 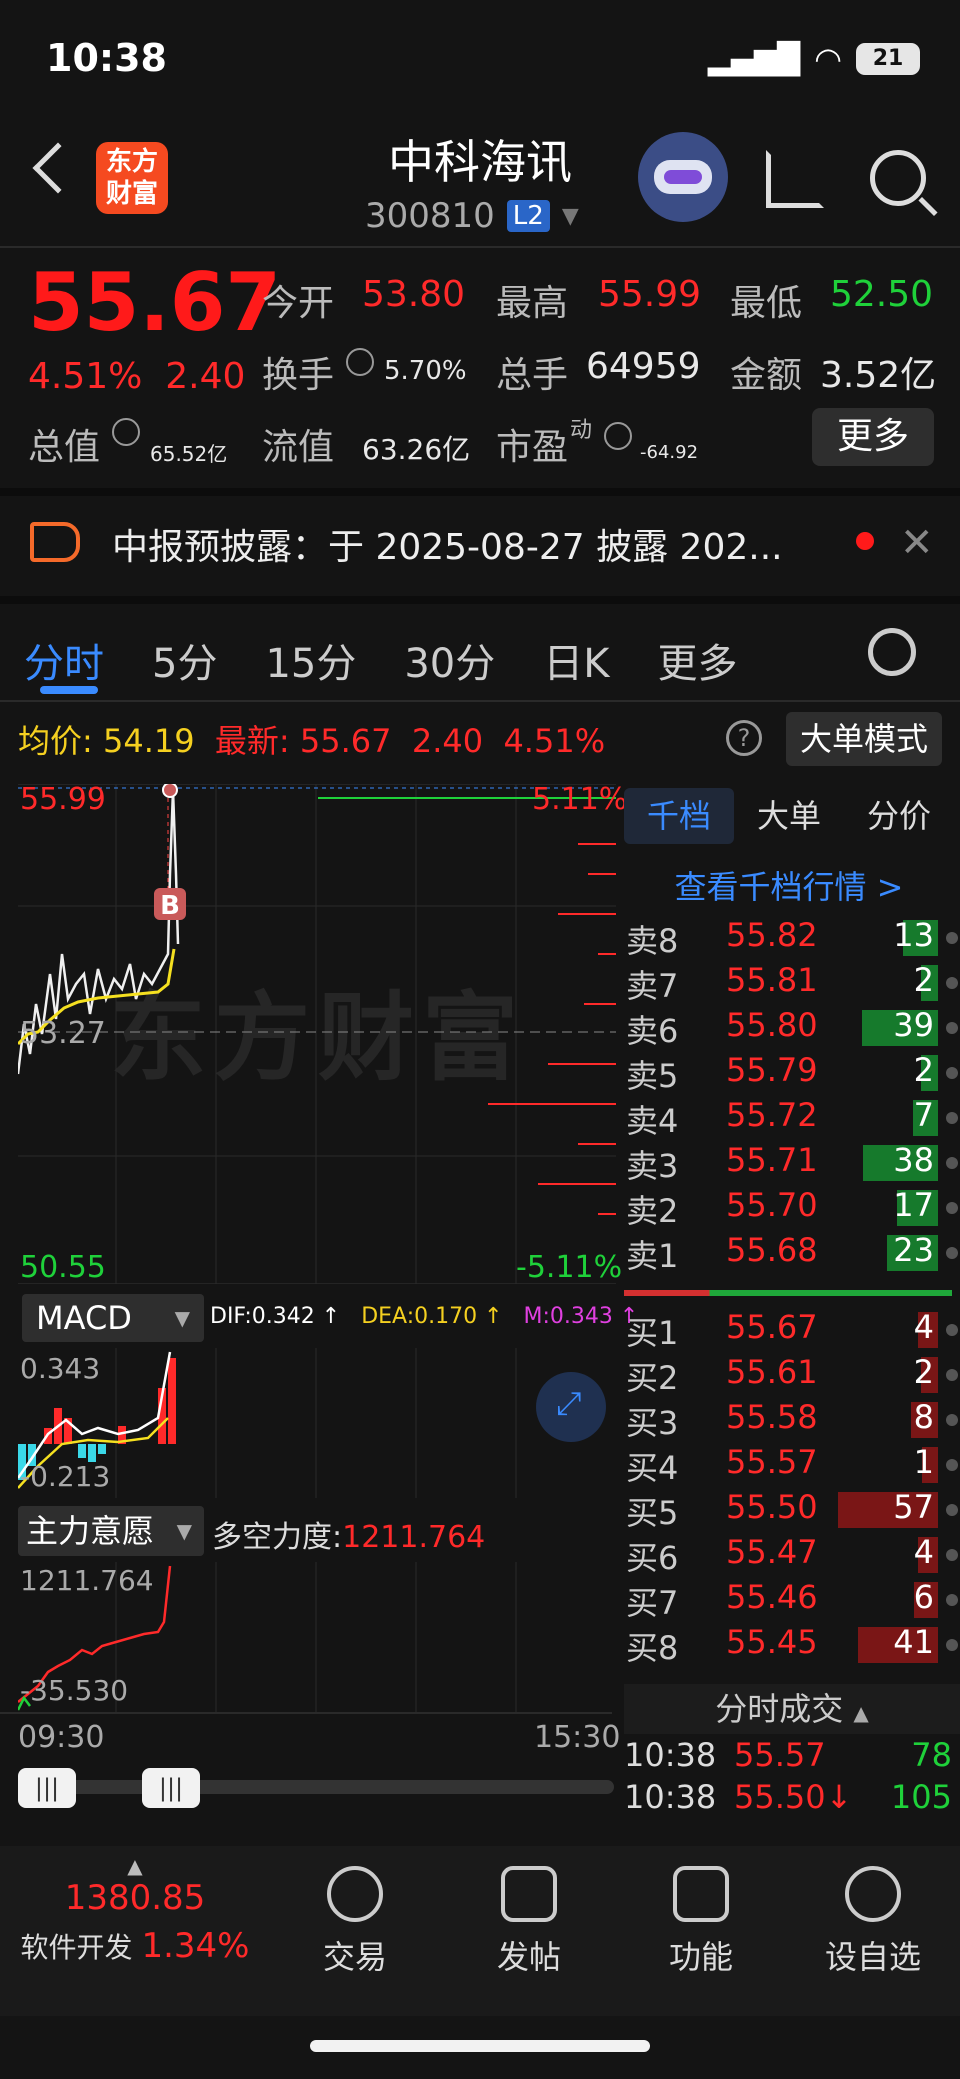 I want to click on nav-functions: 功能, so click(x=701, y=1922).